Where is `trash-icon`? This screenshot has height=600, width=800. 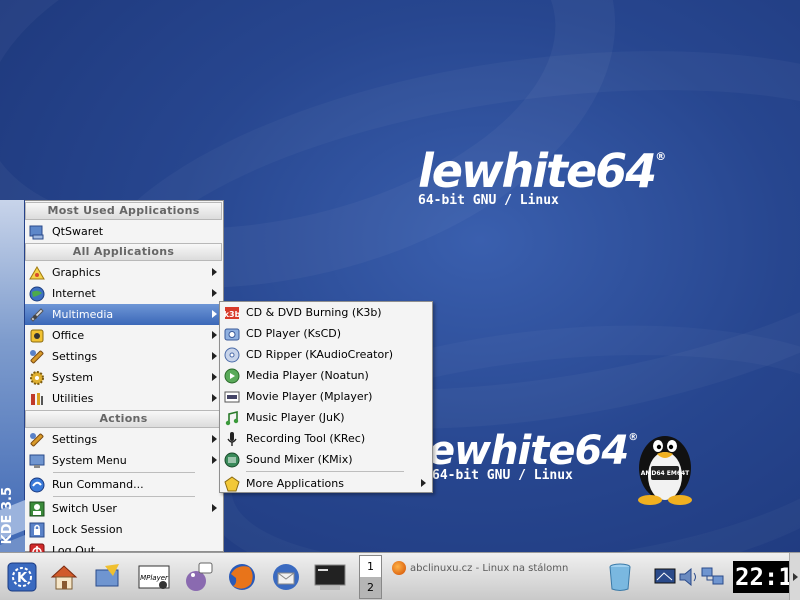
trash-icon is located at coordinates (620, 577).